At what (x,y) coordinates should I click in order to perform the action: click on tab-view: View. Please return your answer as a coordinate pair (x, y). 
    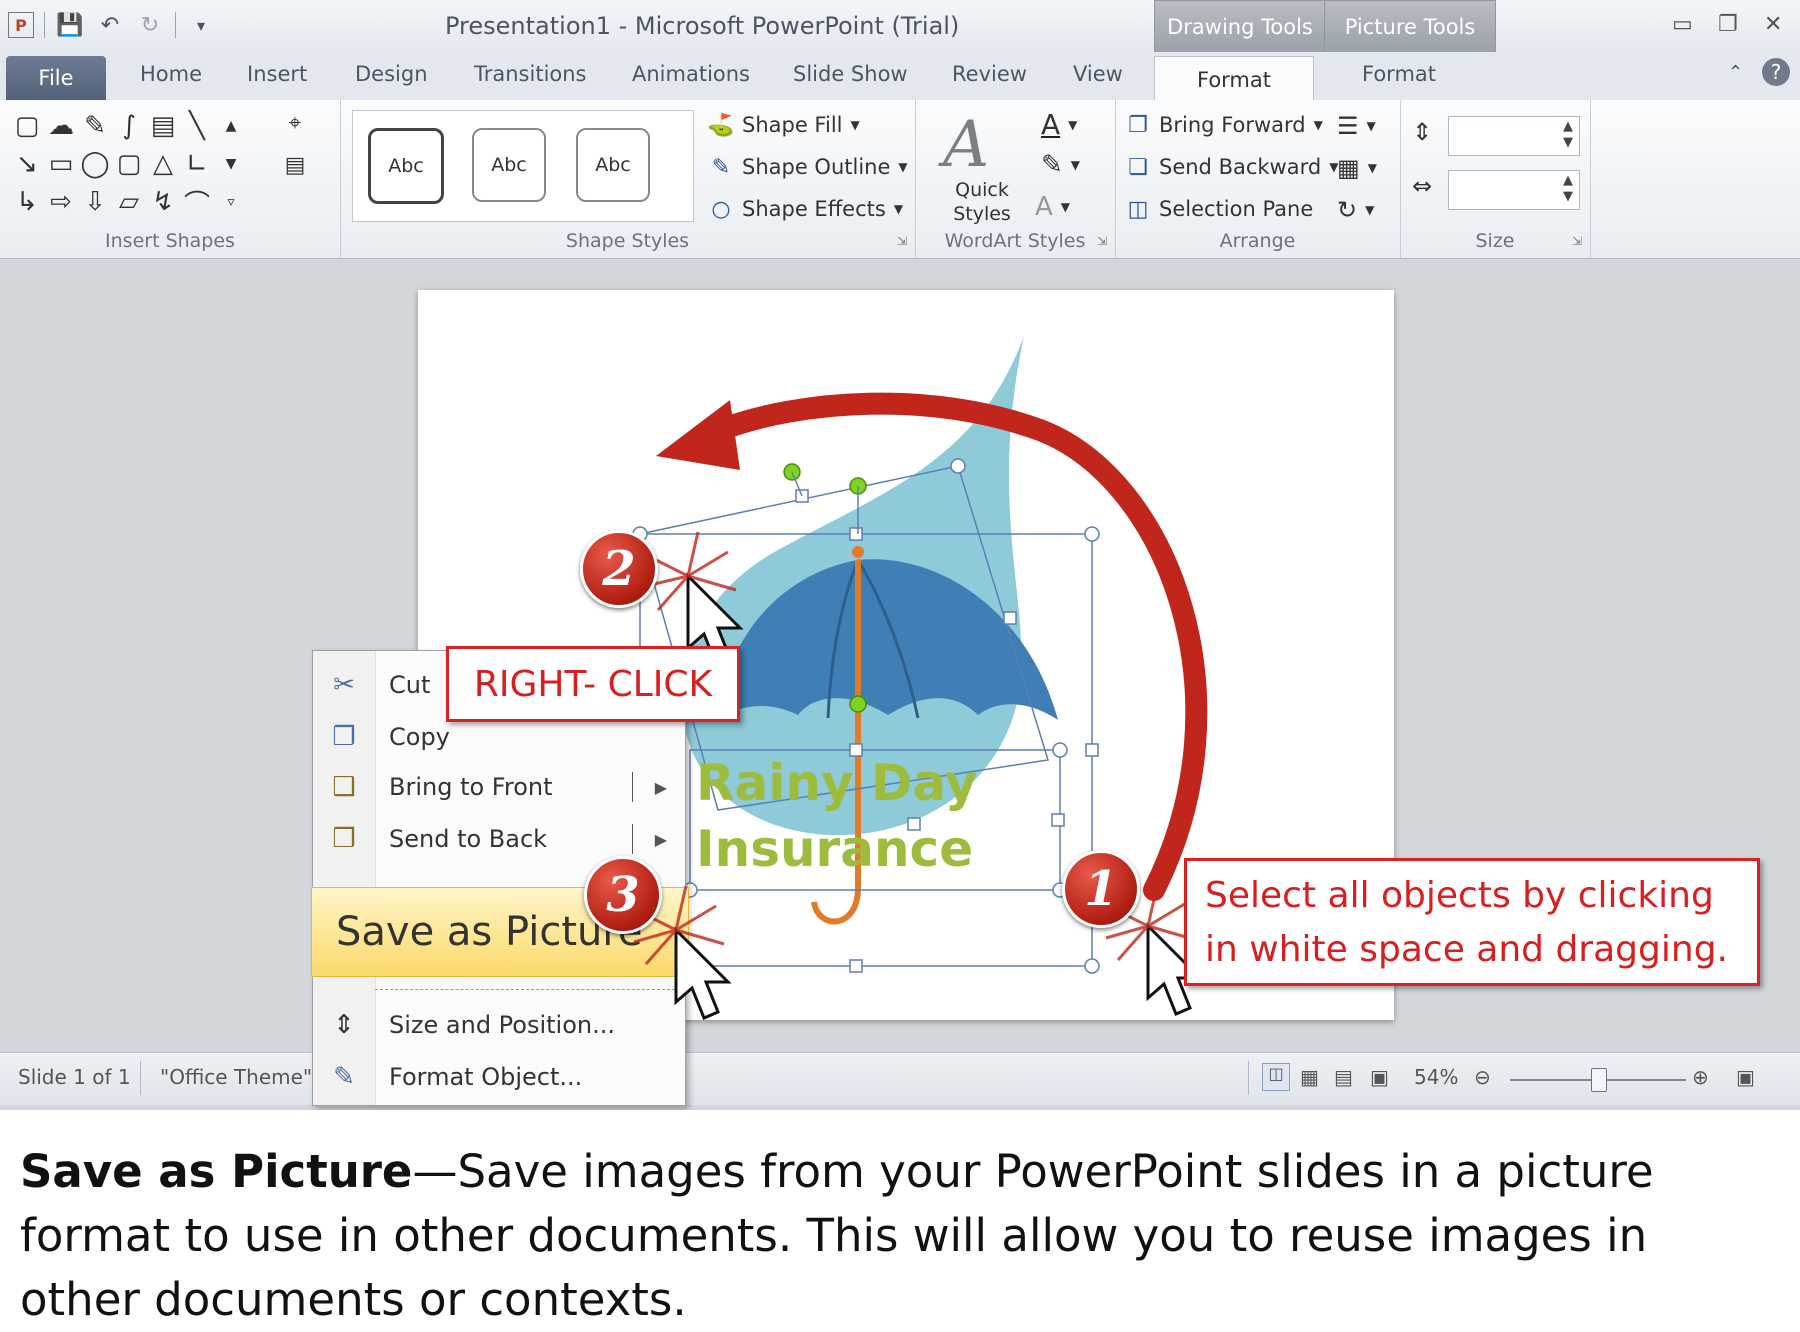
    Looking at the image, I should click on (1098, 74).